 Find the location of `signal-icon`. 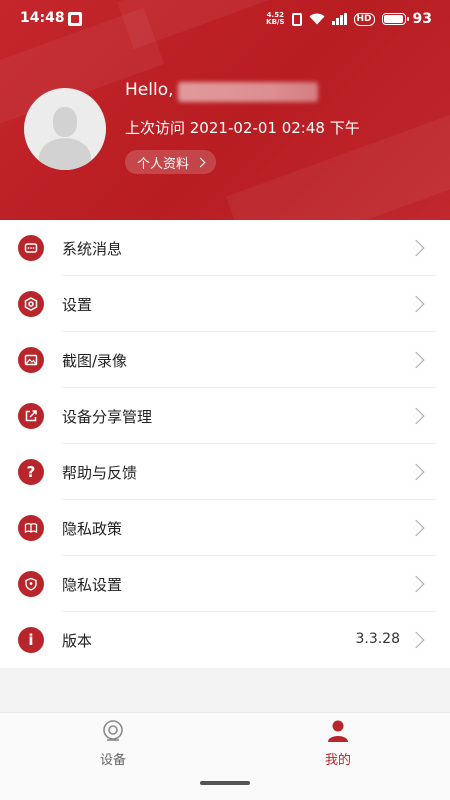

signal-icon is located at coordinates (339, 19).